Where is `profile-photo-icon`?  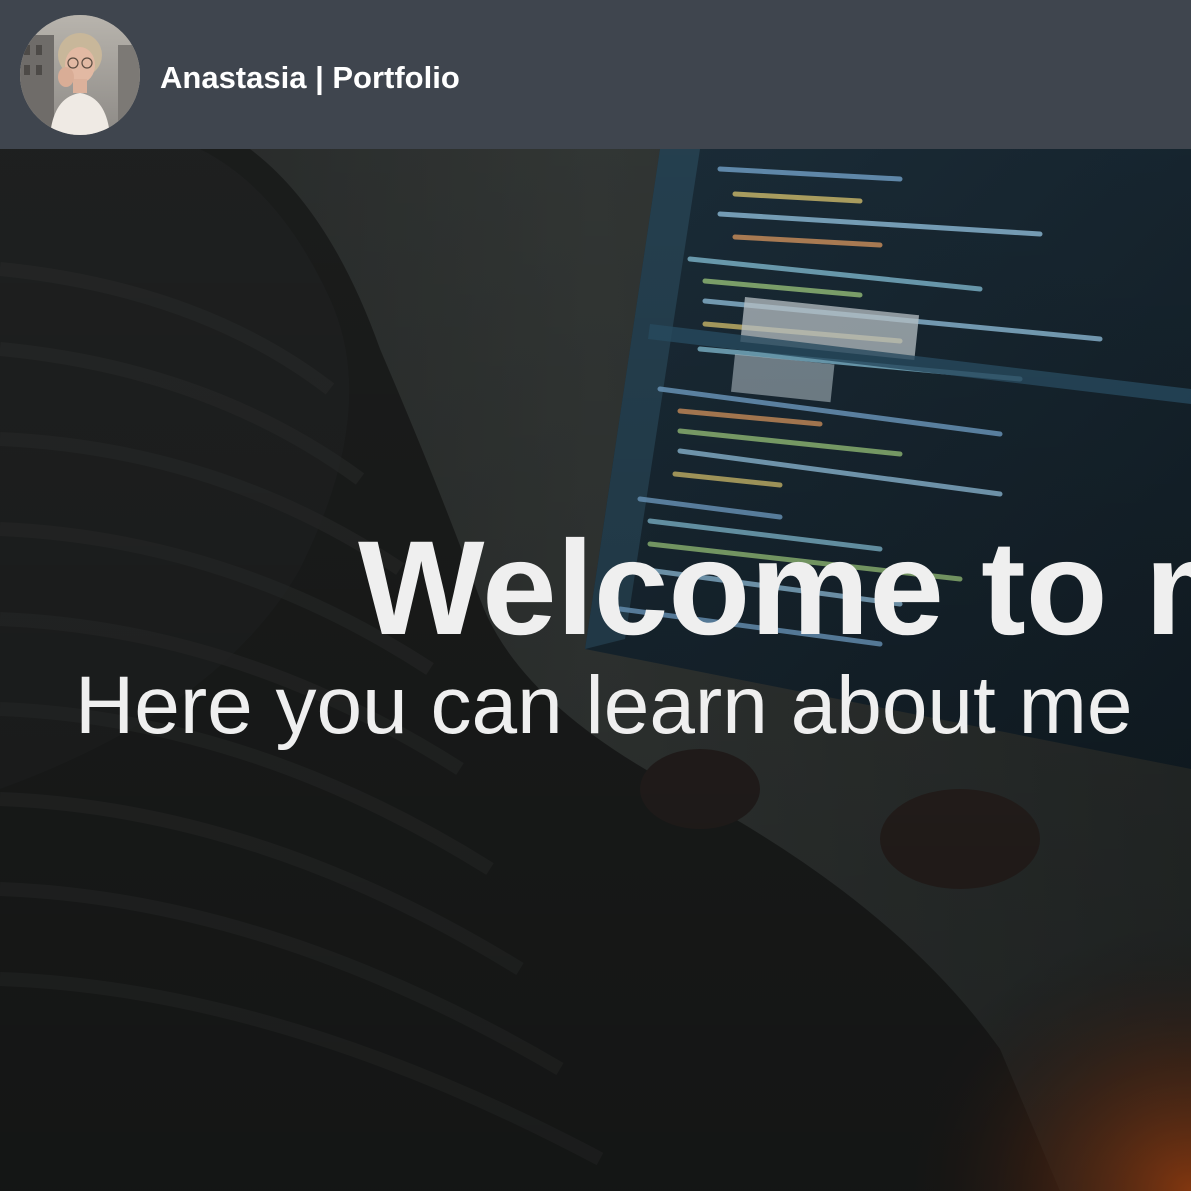 profile-photo-icon is located at coordinates (80, 75).